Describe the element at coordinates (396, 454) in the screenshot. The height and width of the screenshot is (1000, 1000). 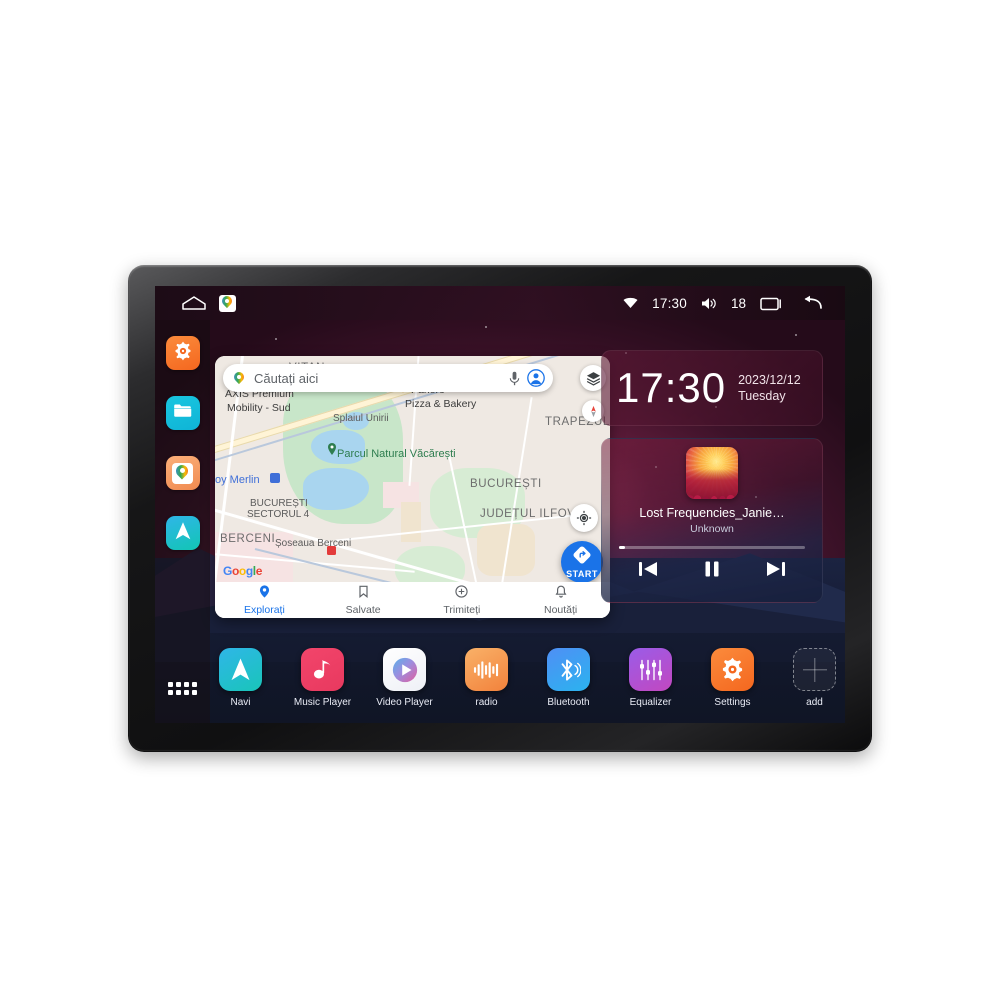
I see `map-label: Parcul Natural Văcărești` at that location.